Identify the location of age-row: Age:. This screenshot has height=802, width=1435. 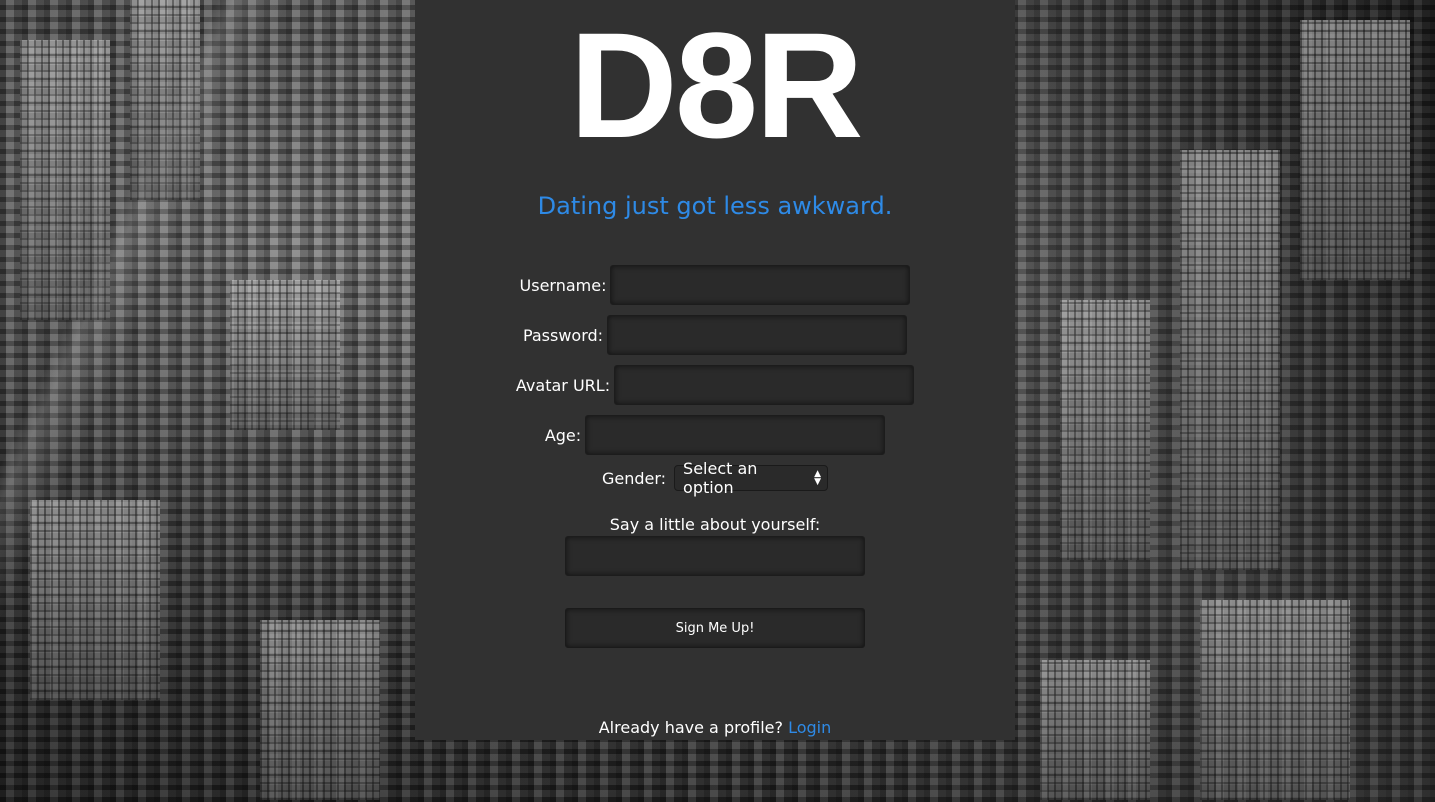
(715, 435).